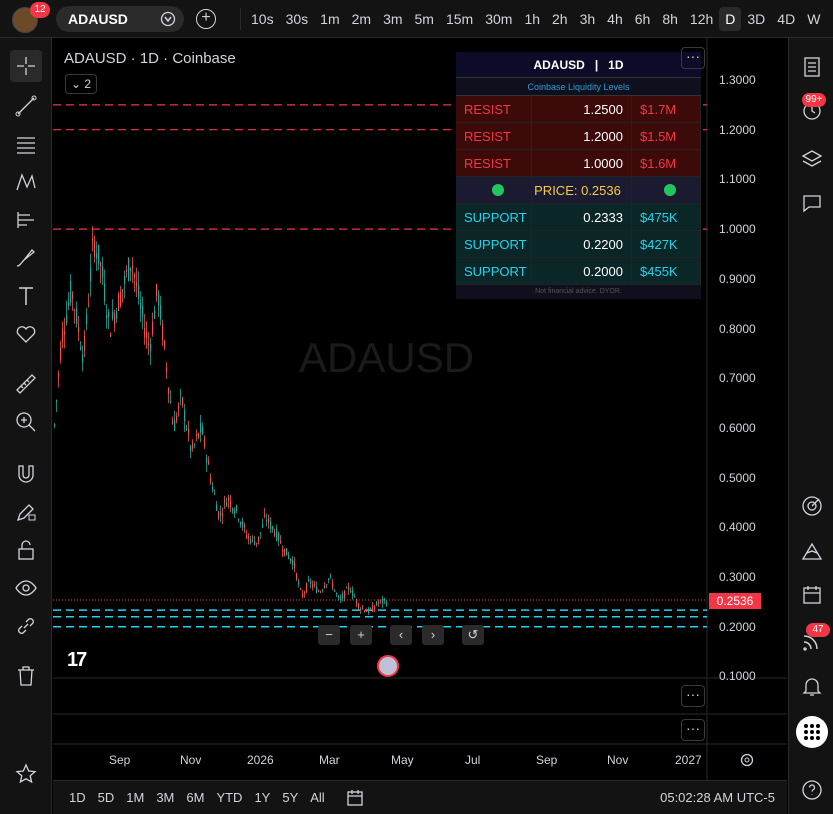 Image resolution: width=833 pixels, height=814 pixels. I want to click on support-size: $475K, so click(666, 217).